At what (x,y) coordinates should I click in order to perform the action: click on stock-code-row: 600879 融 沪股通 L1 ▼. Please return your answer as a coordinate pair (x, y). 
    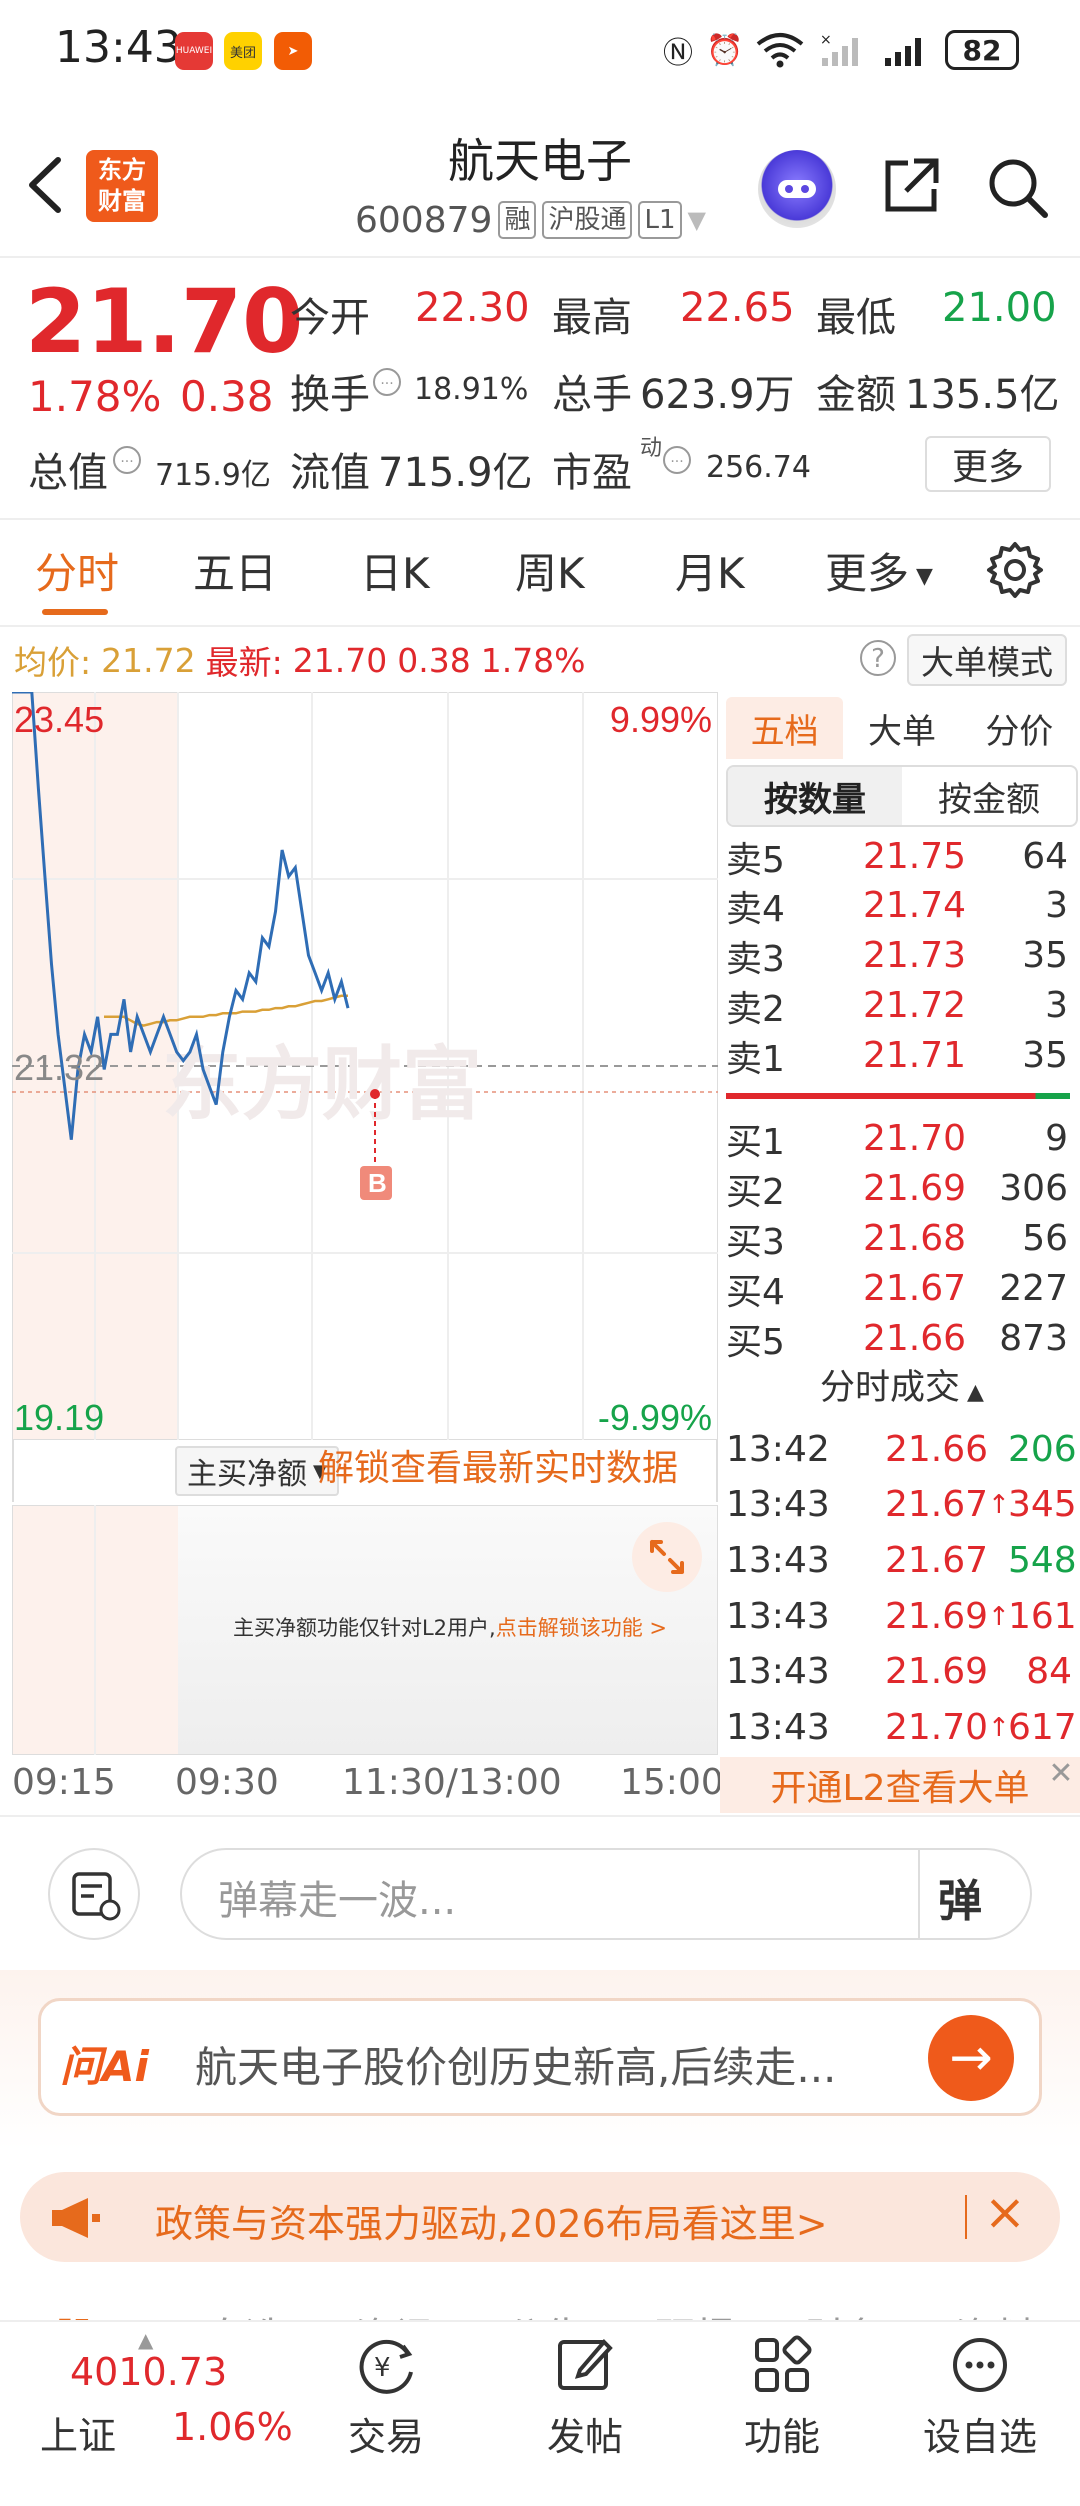
    Looking at the image, I should click on (530, 220).